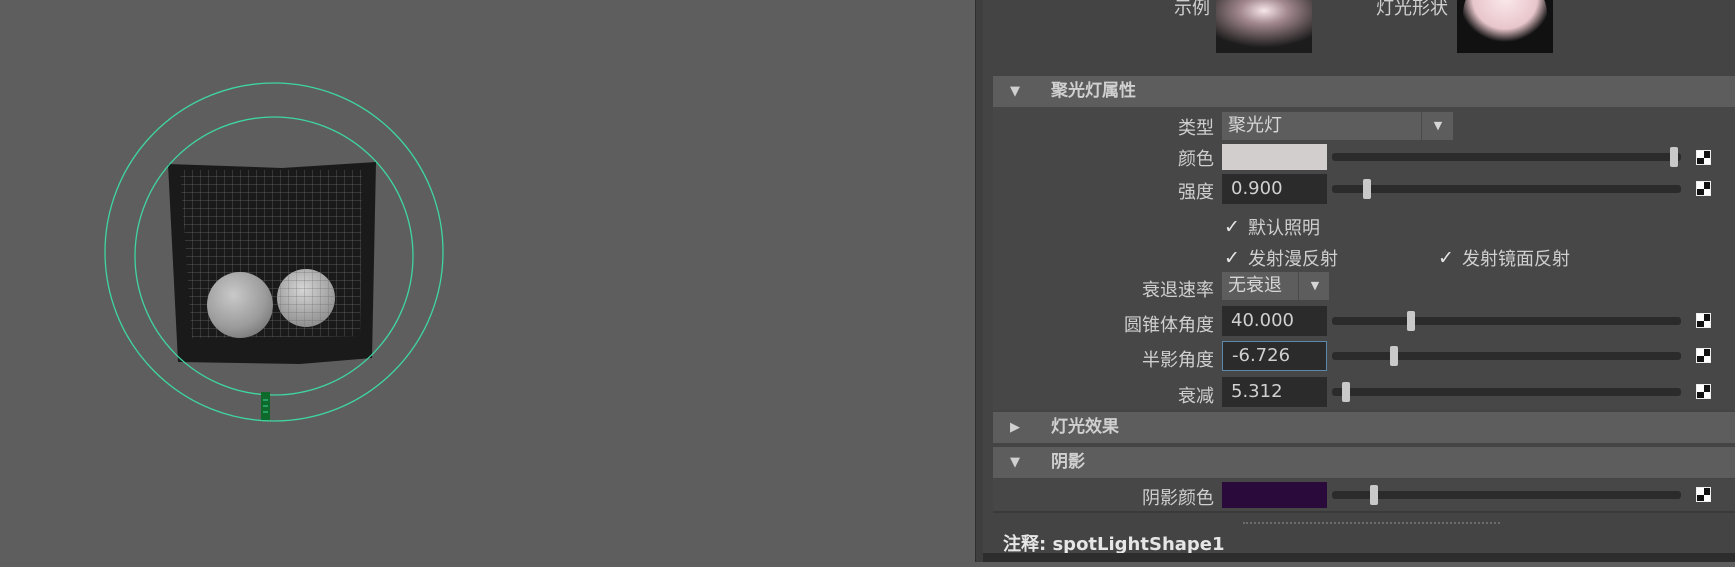  I want to click on emit-diffuse-checkbox: ✓ 发射漫反射, so click(1280, 258).